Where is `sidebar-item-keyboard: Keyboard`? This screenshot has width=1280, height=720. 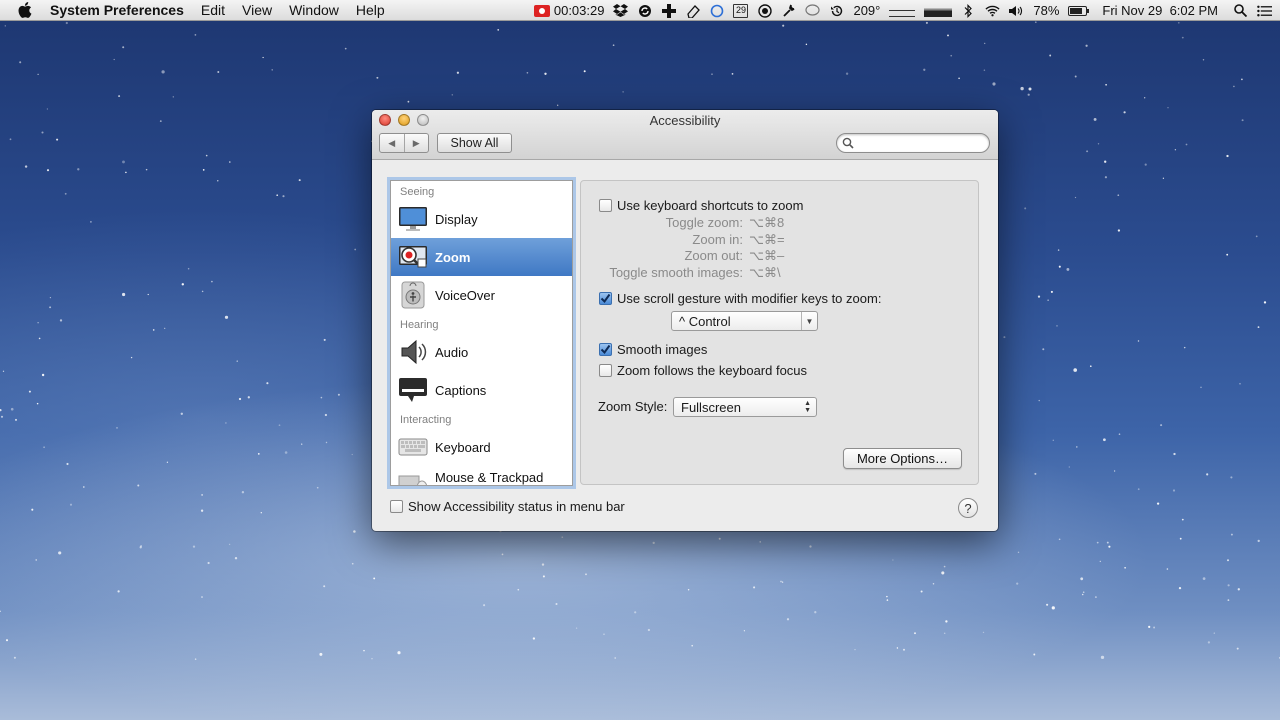 sidebar-item-keyboard: Keyboard is located at coordinates (481, 447).